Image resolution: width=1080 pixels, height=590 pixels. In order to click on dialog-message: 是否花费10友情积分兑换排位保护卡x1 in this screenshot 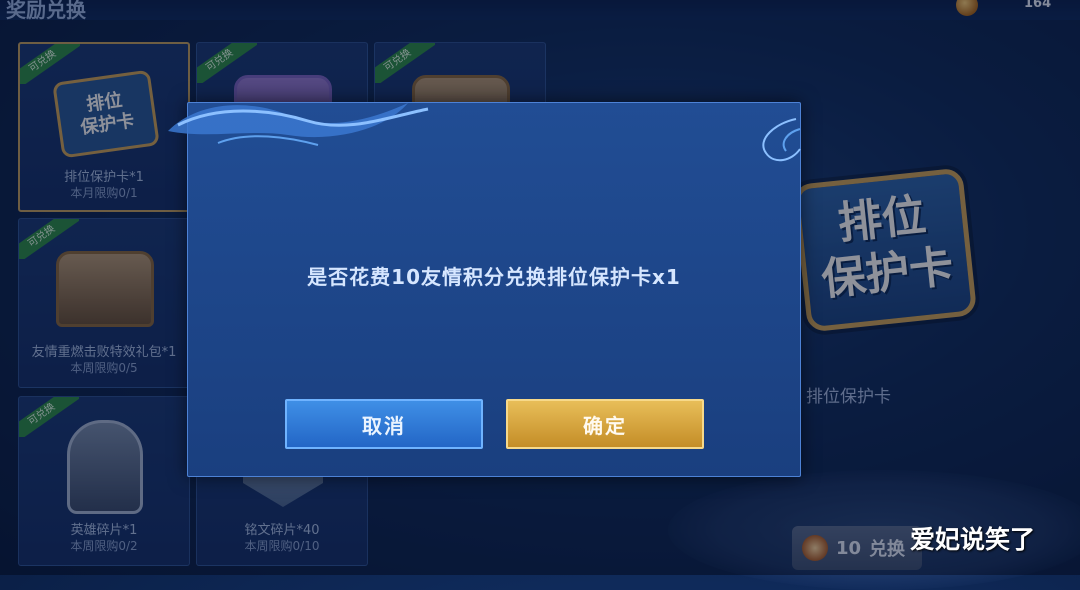, I will do `click(494, 277)`.